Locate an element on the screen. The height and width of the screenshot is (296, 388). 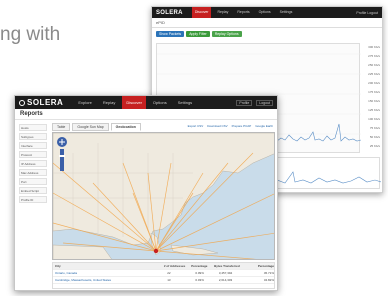
y-tick: 225 Kb/s is located at coordinates (374, 74).